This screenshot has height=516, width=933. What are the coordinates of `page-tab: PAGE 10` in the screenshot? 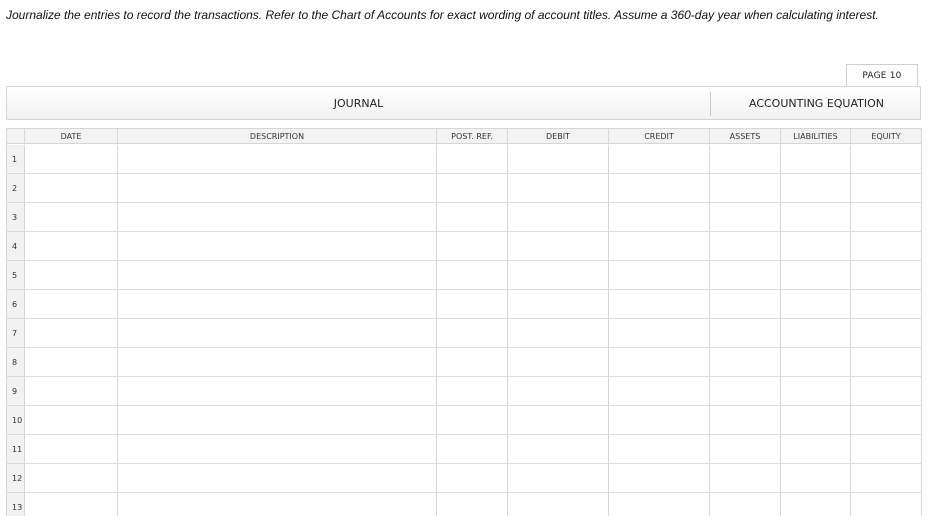 It's located at (882, 75).